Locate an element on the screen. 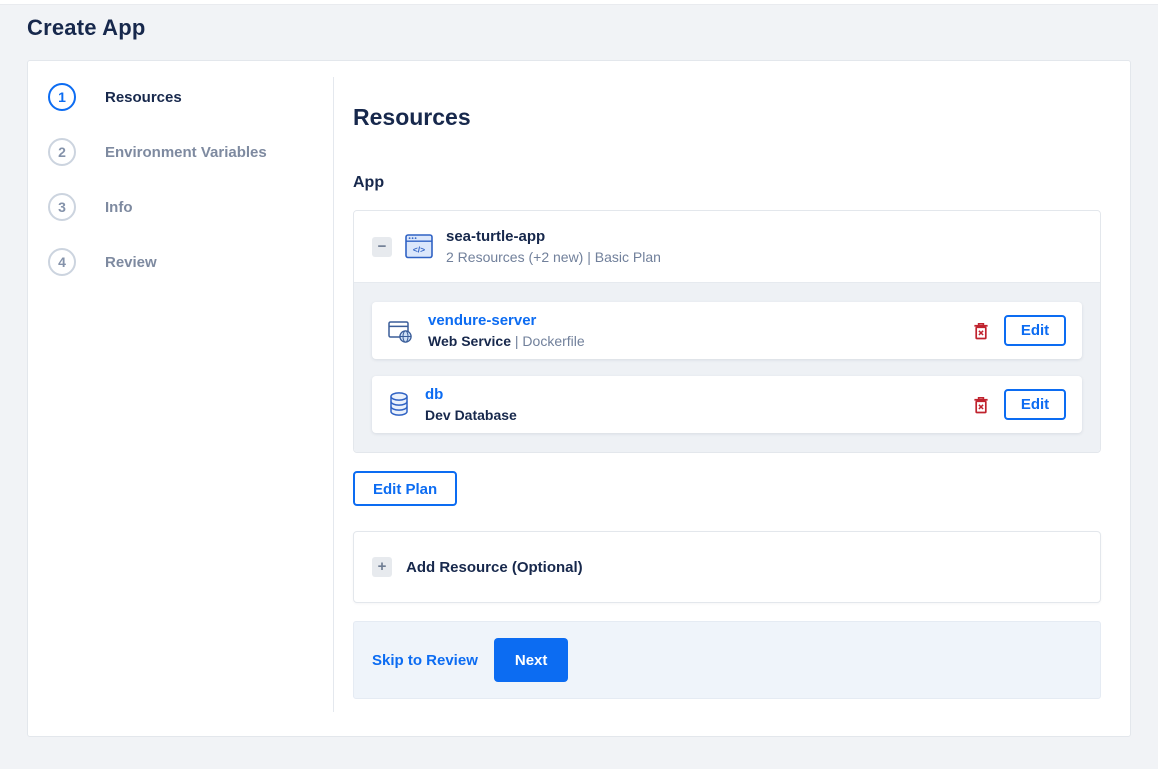  resource-name-link: vendure-server is located at coordinates (482, 320).